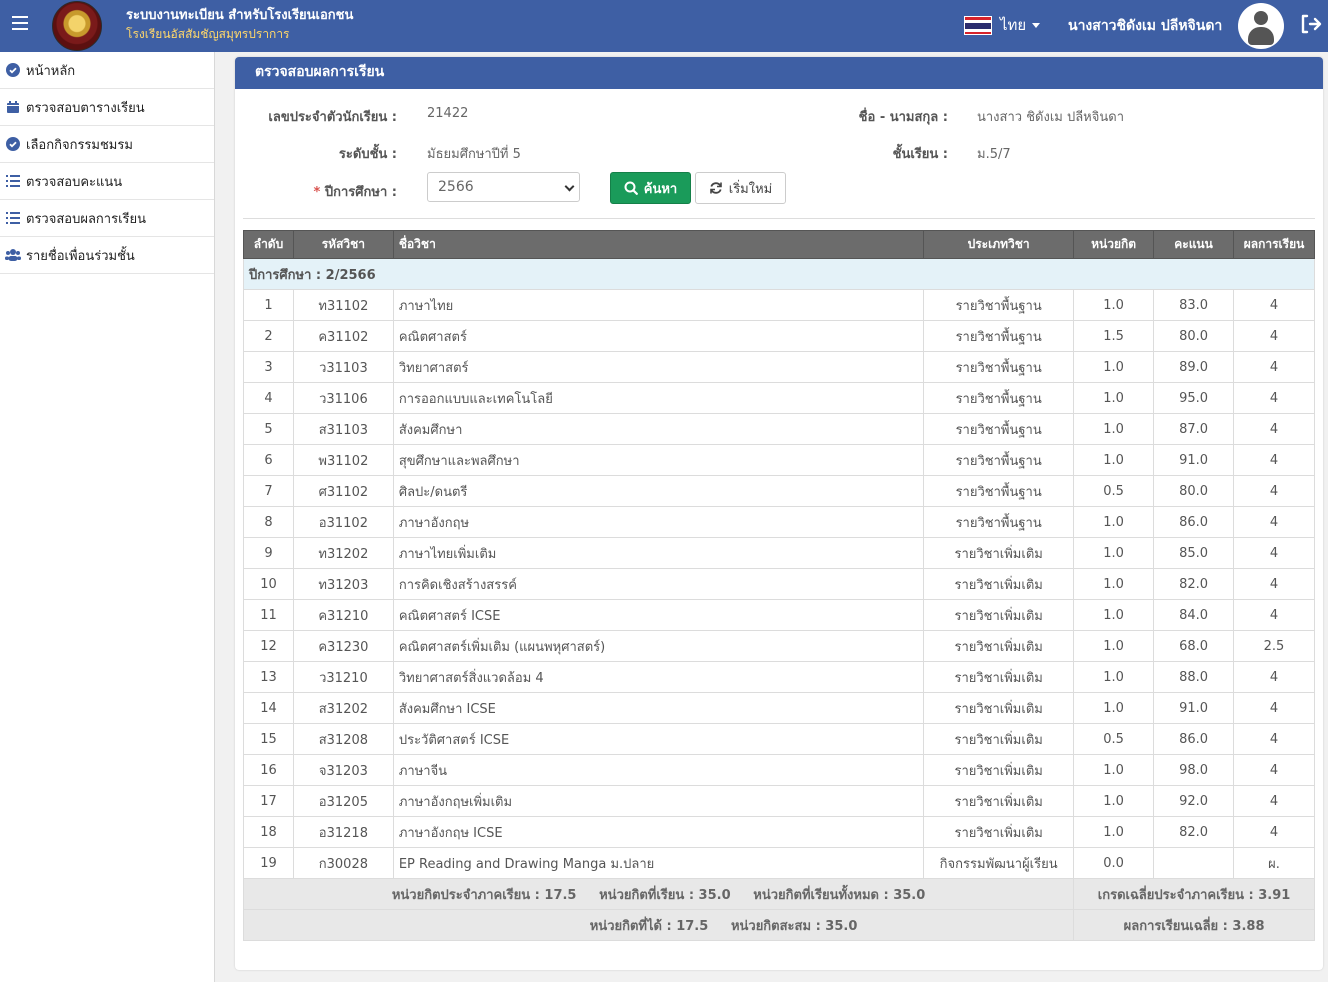 The width and height of the screenshot is (1328, 982). What do you see at coordinates (1194, 770) in the screenshot?
I see `score: 98.0` at bounding box center [1194, 770].